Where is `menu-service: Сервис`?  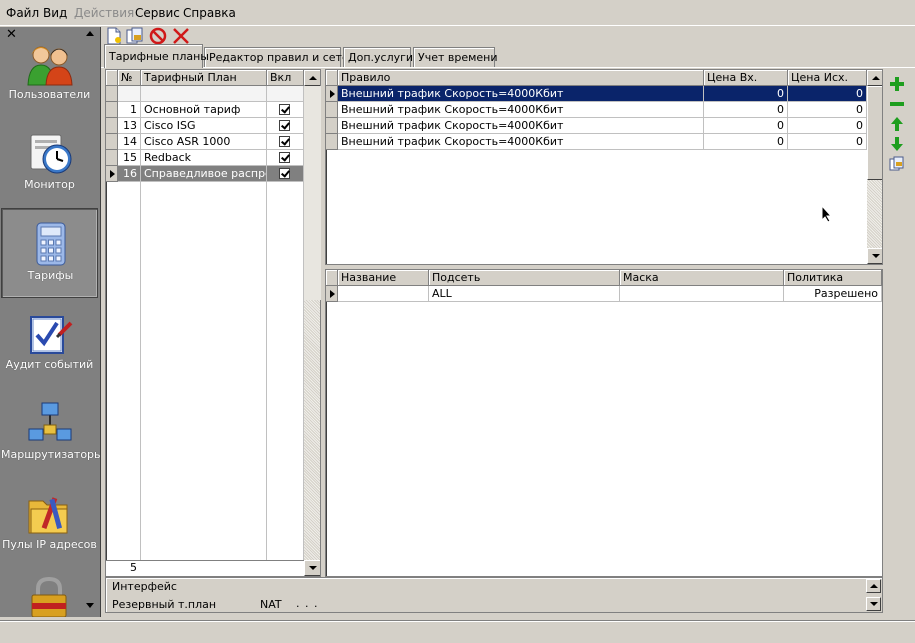 menu-service: Сервис is located at coordinates (157, 13).